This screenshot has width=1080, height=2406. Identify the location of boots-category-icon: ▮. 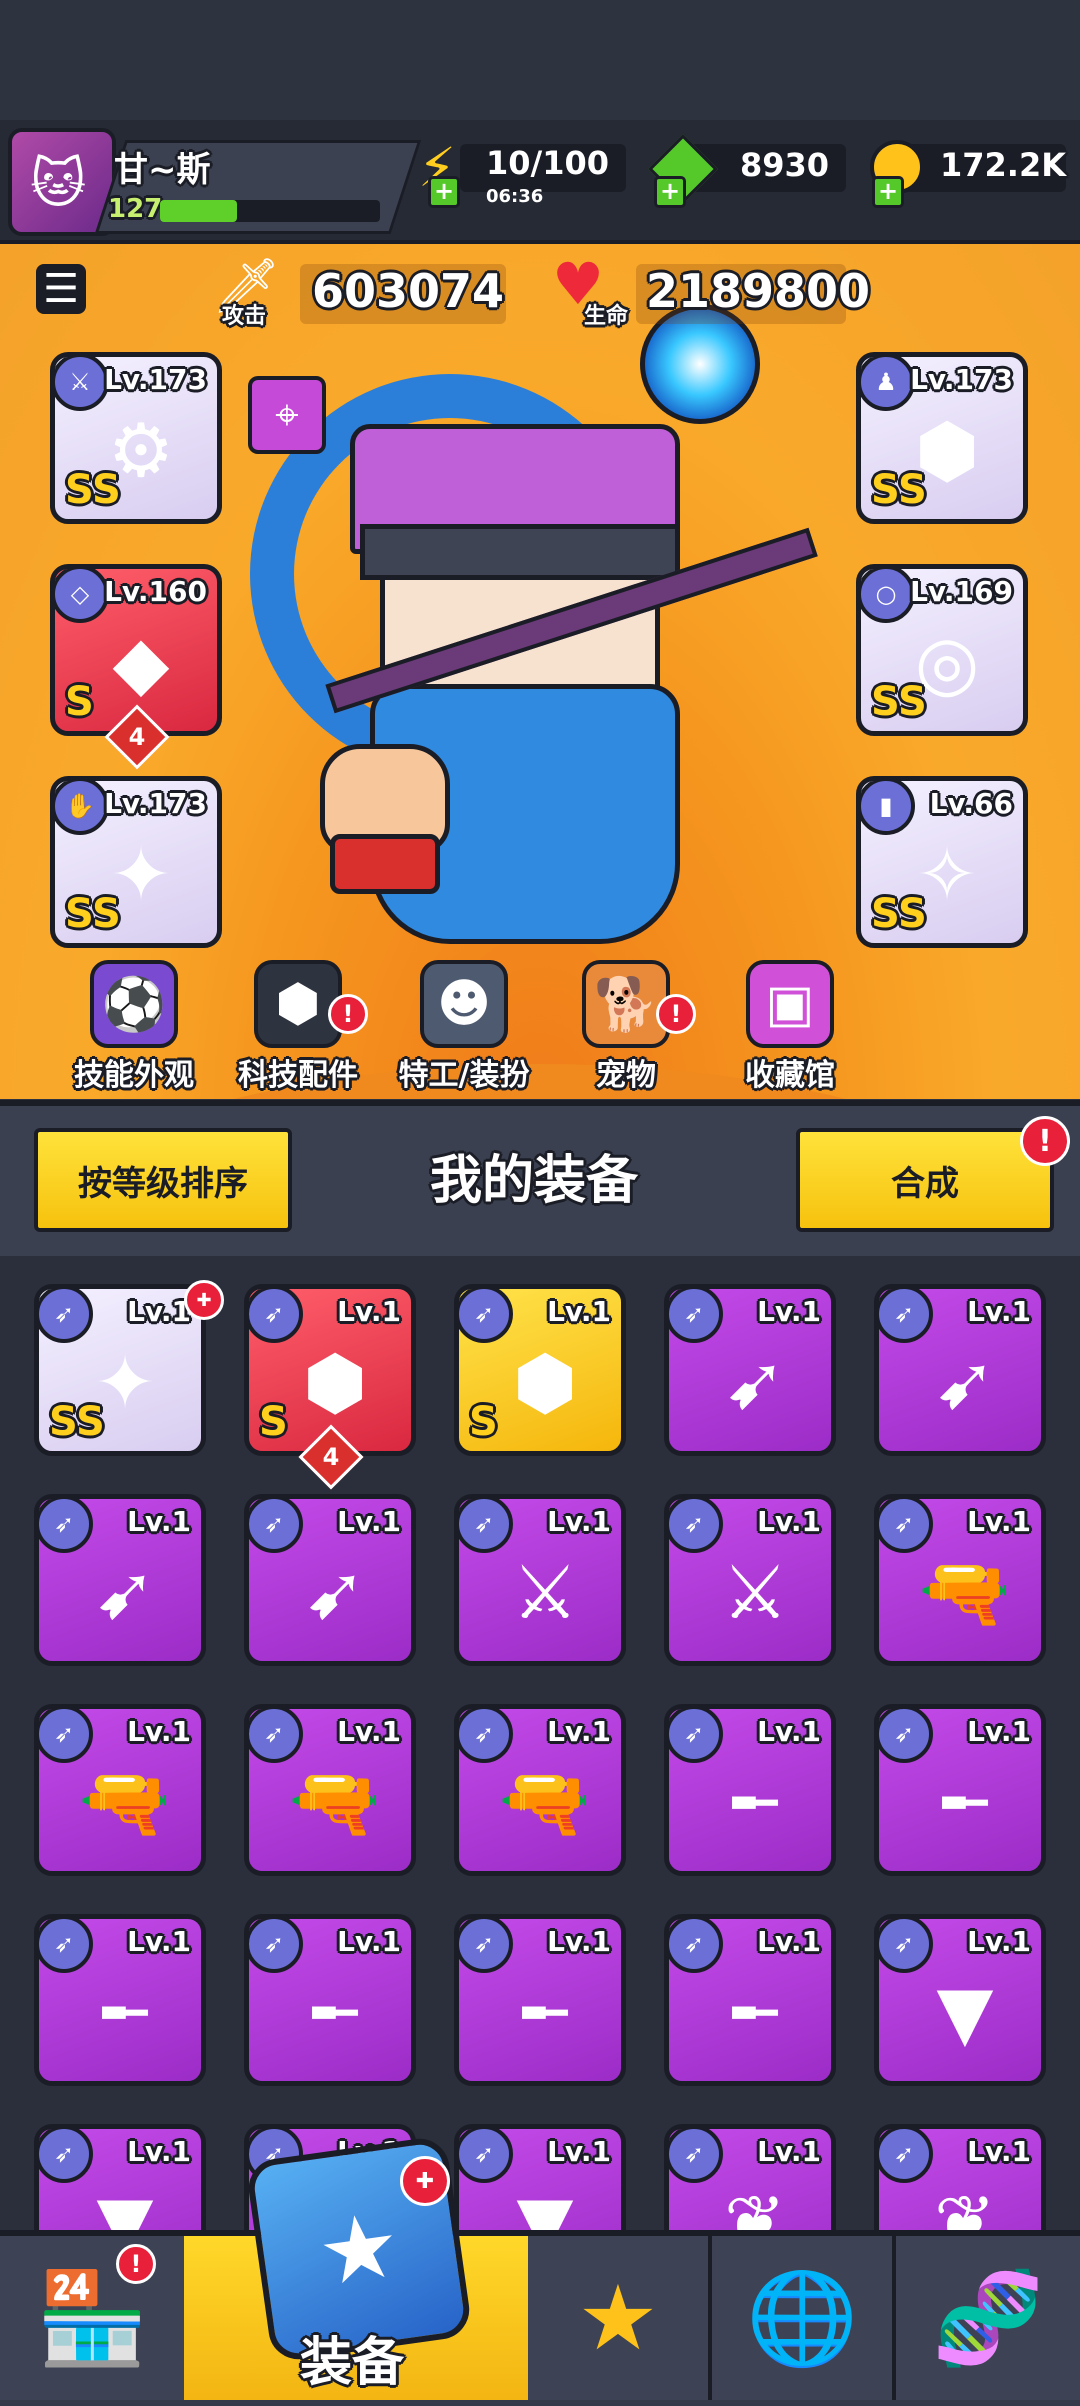
(888, 808).